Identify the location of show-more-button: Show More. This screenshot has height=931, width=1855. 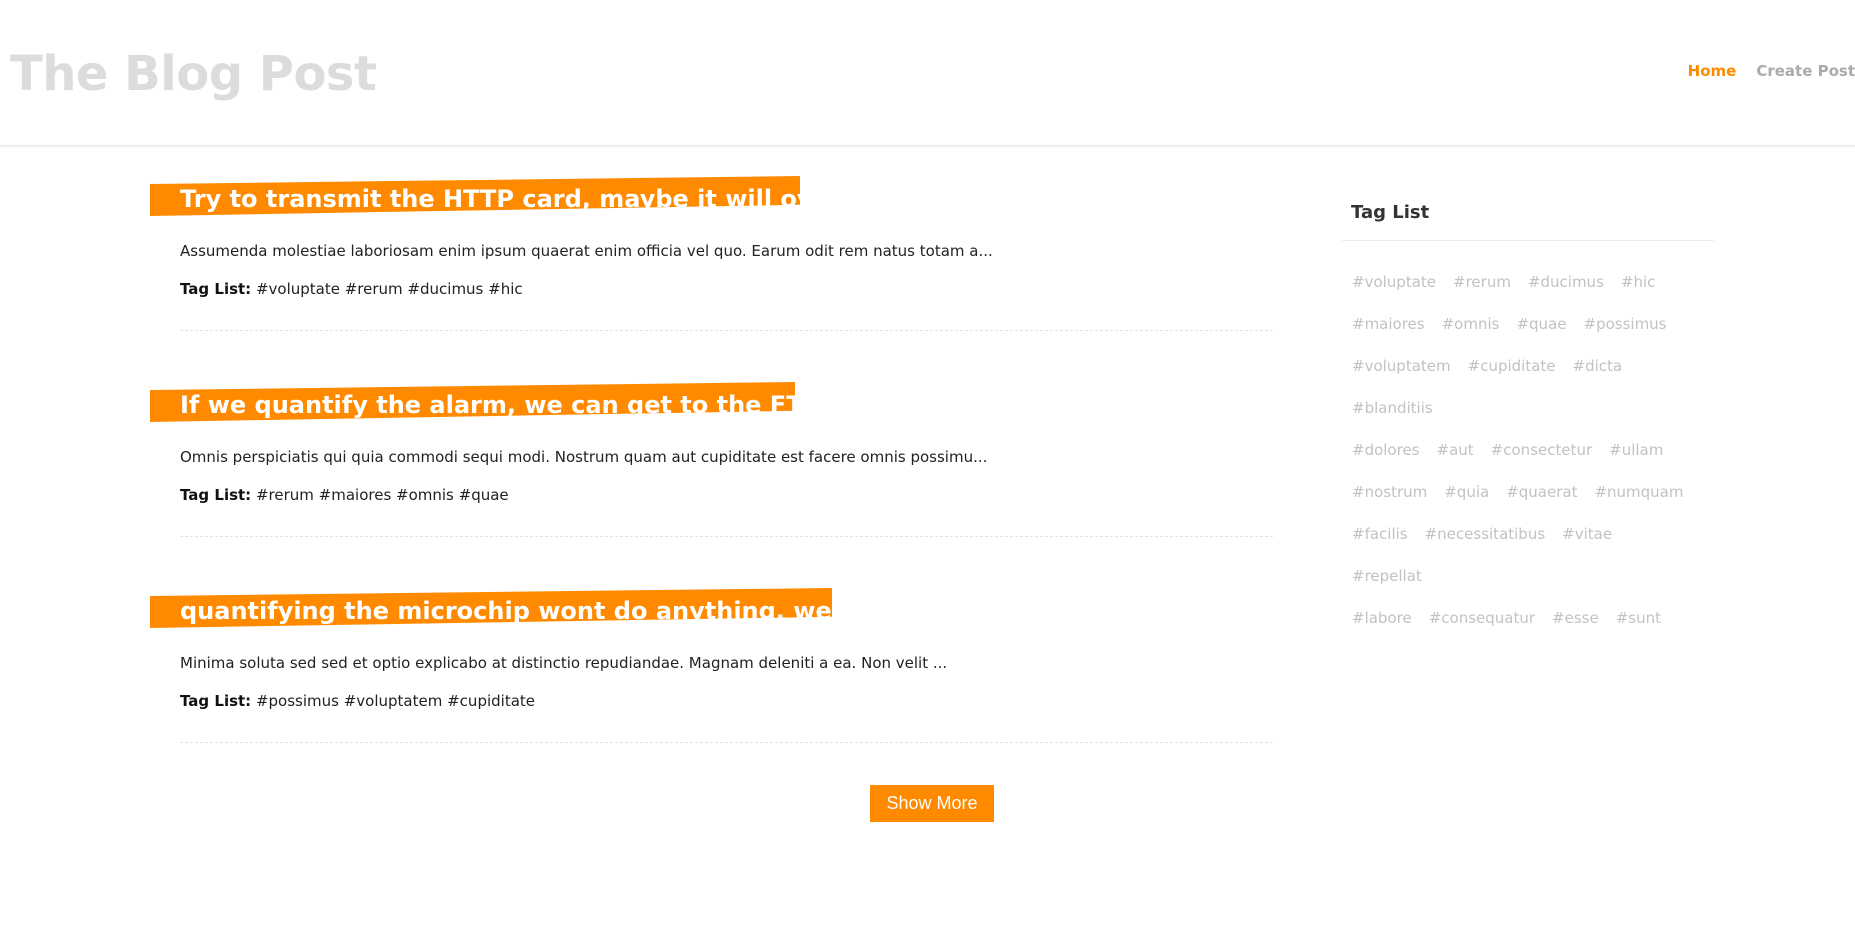
(932, 803).